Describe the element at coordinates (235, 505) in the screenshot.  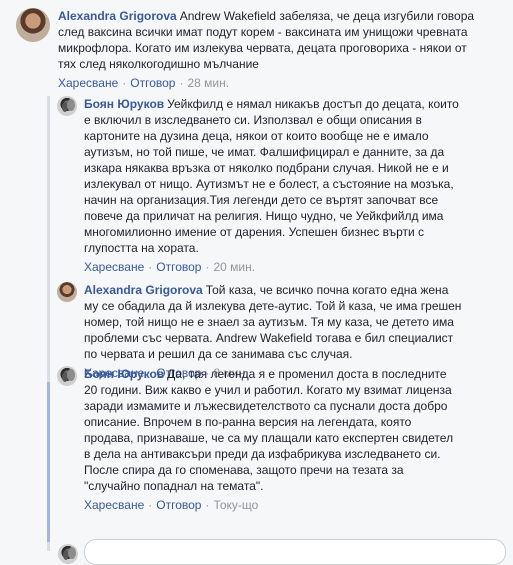
I see `timestamp: Току-що` at that location.